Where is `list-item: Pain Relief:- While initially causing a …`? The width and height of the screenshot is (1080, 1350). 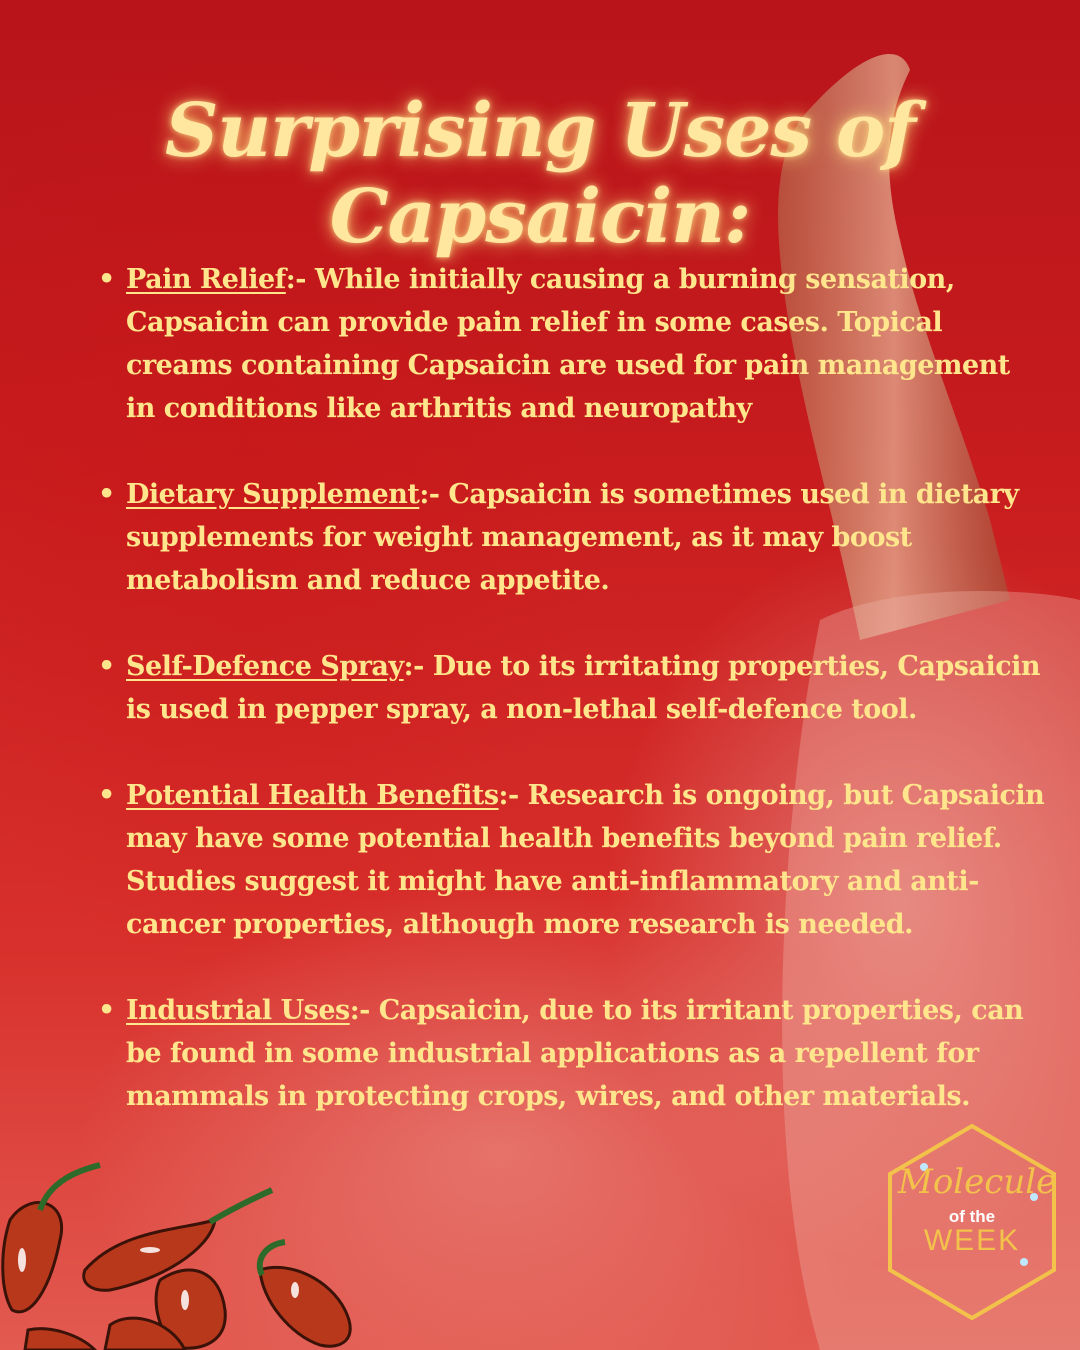
list-item: Pain Relief:- While initially causing a … is located at coordinates (572, 344).